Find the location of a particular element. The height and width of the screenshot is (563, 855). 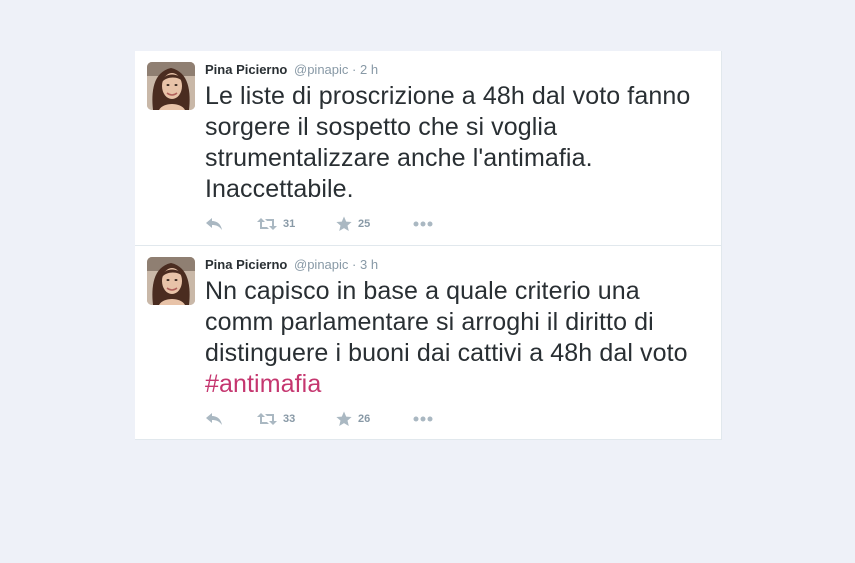

tweet-actions: 33 26 is located at coordinates (355, 419).